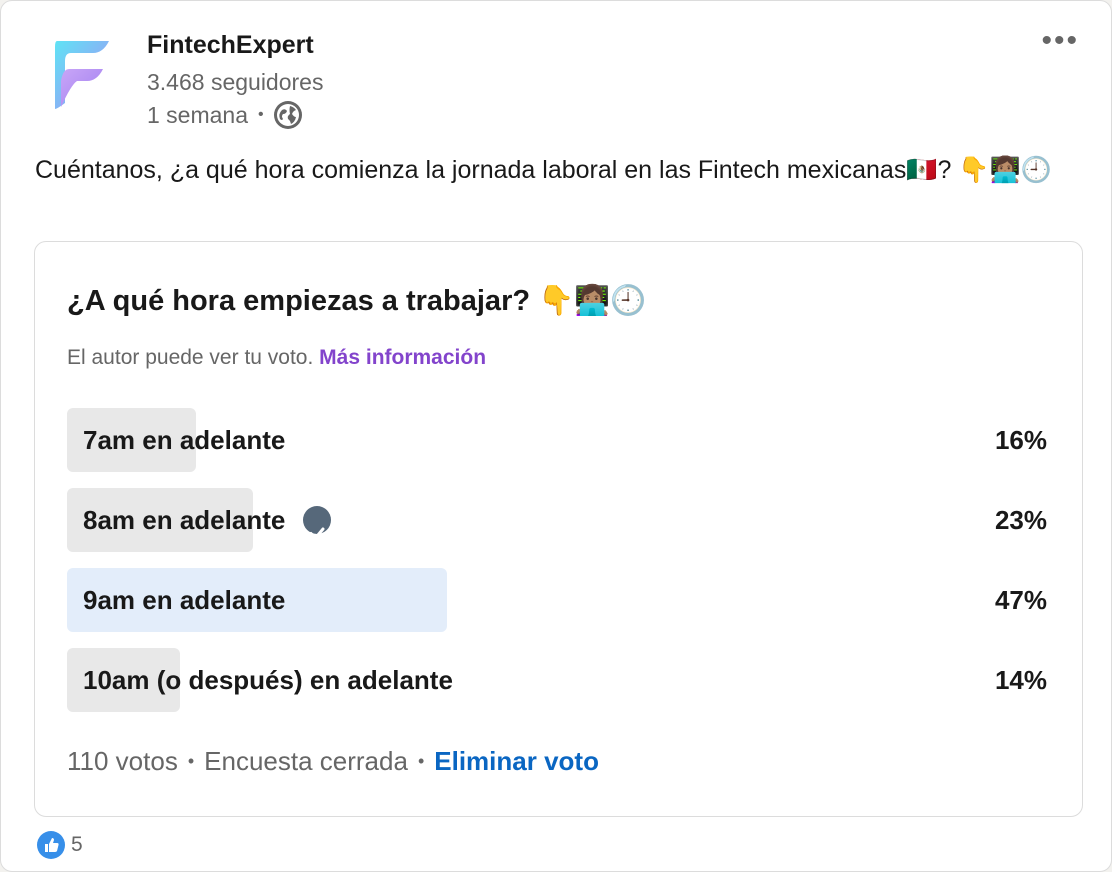  Describe the element at coordinates (1020, 600) in the screenshot. I see `poll-option-percent: 47%` at that location.